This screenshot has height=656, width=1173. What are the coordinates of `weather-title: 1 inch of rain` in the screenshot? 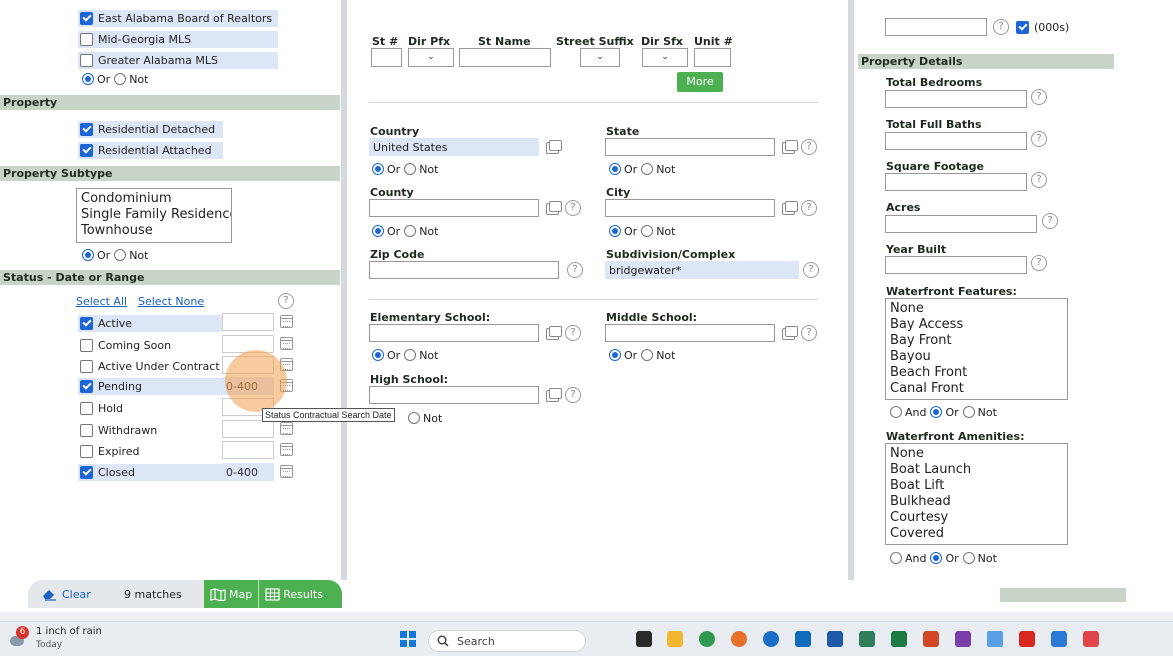 It's located at (69, 631).